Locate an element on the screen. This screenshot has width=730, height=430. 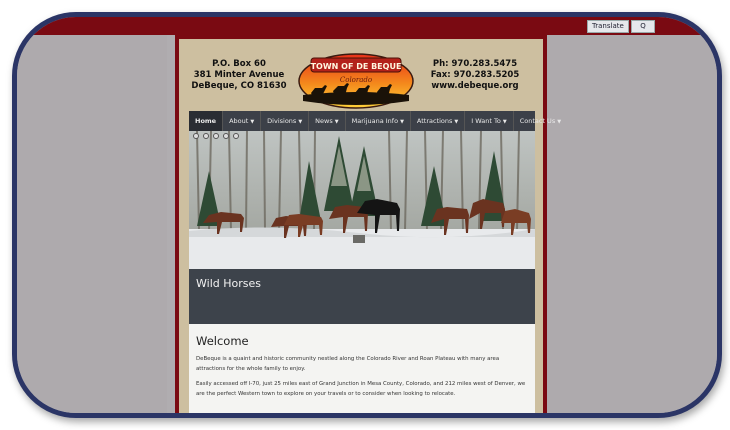
logo-title: TOWN OF DE BEQUE is located at coordinates (356, 66).